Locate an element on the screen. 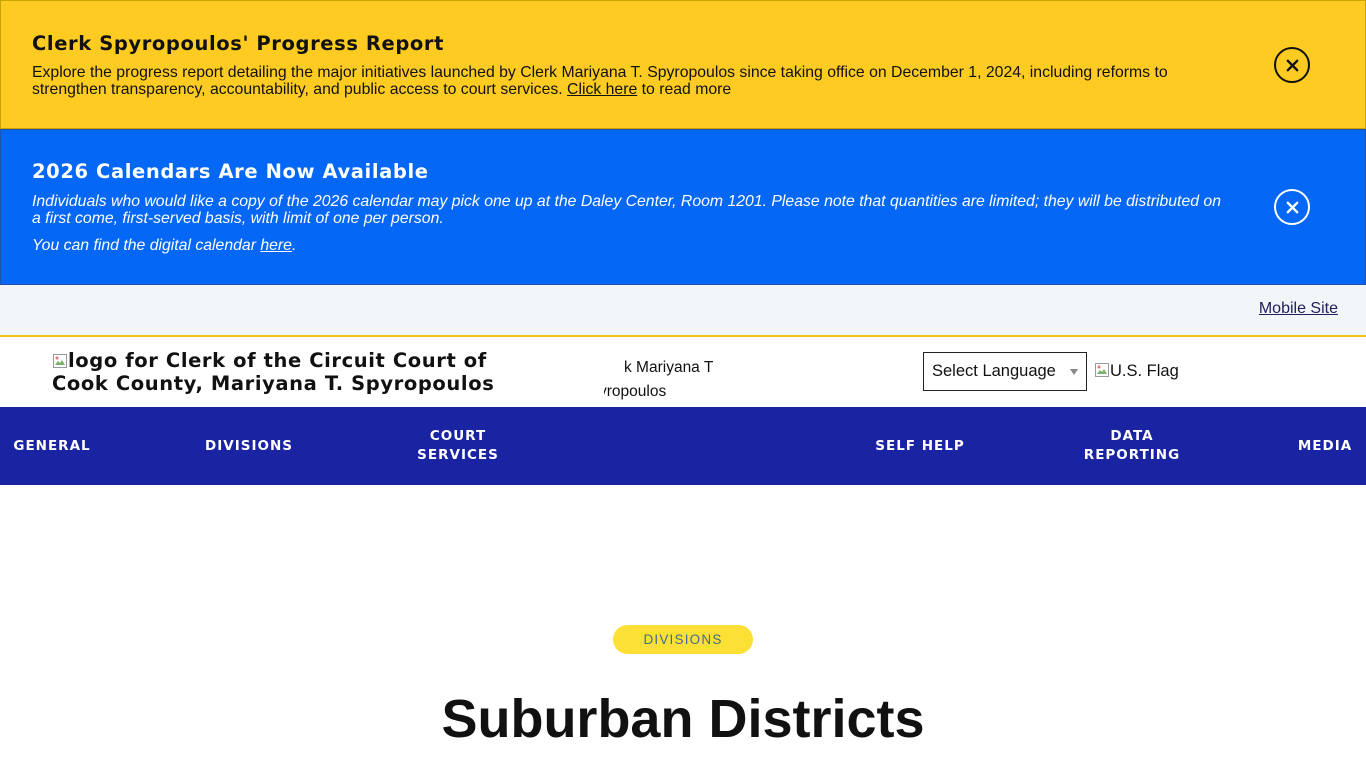 This screenshot has width=1366, height=768. utility-bar: Mobile Site is located at coordinates (683, 311).